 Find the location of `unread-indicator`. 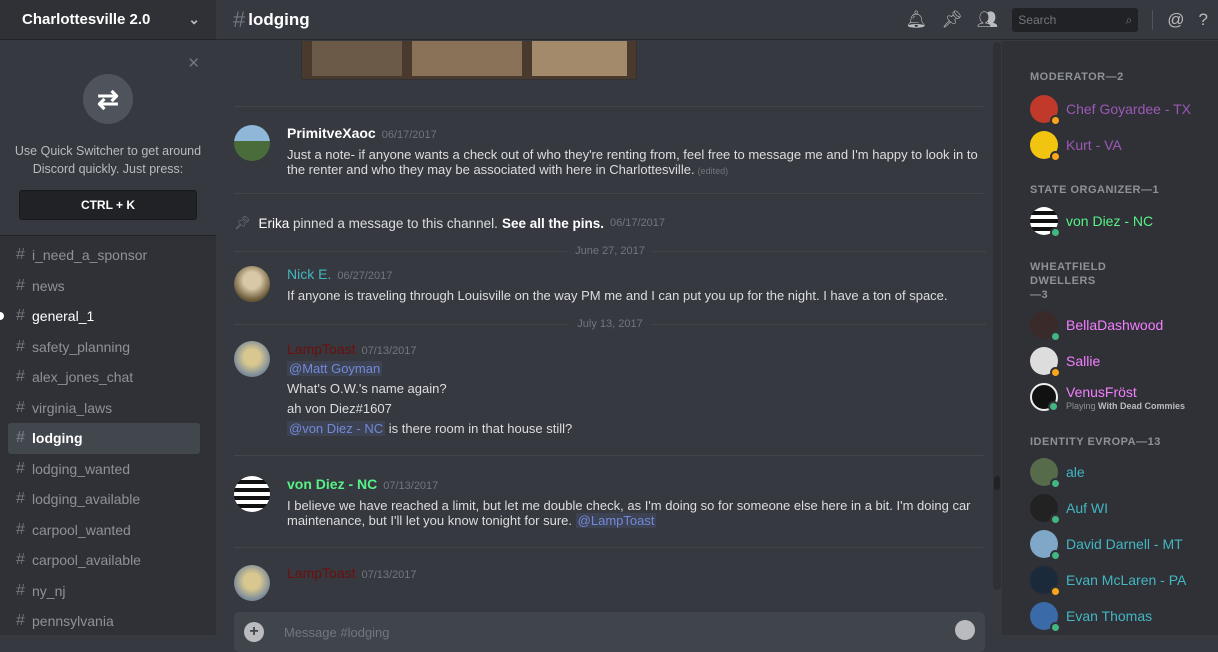

unread-indicator is located at coordinates (2, 316).